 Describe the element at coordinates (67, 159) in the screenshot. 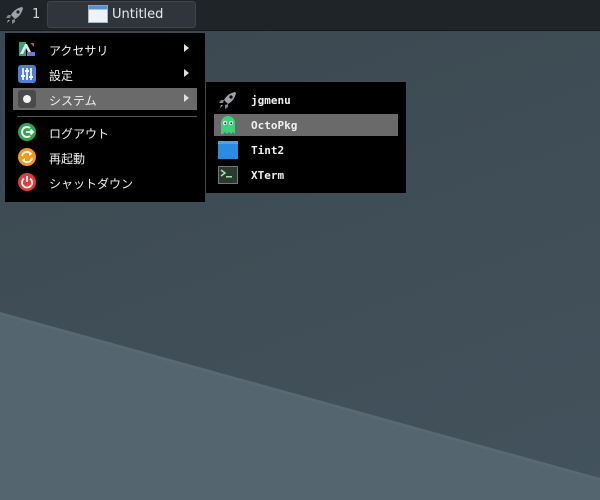

I see `menu-item-label: 再起動` at that location.